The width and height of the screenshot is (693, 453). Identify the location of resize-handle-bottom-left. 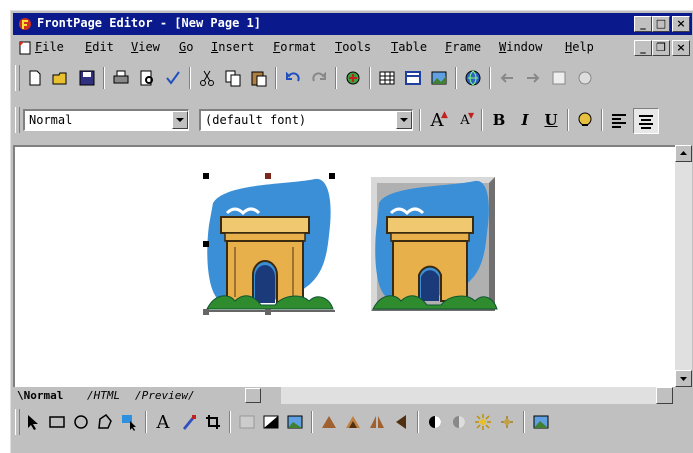
(206, 312).